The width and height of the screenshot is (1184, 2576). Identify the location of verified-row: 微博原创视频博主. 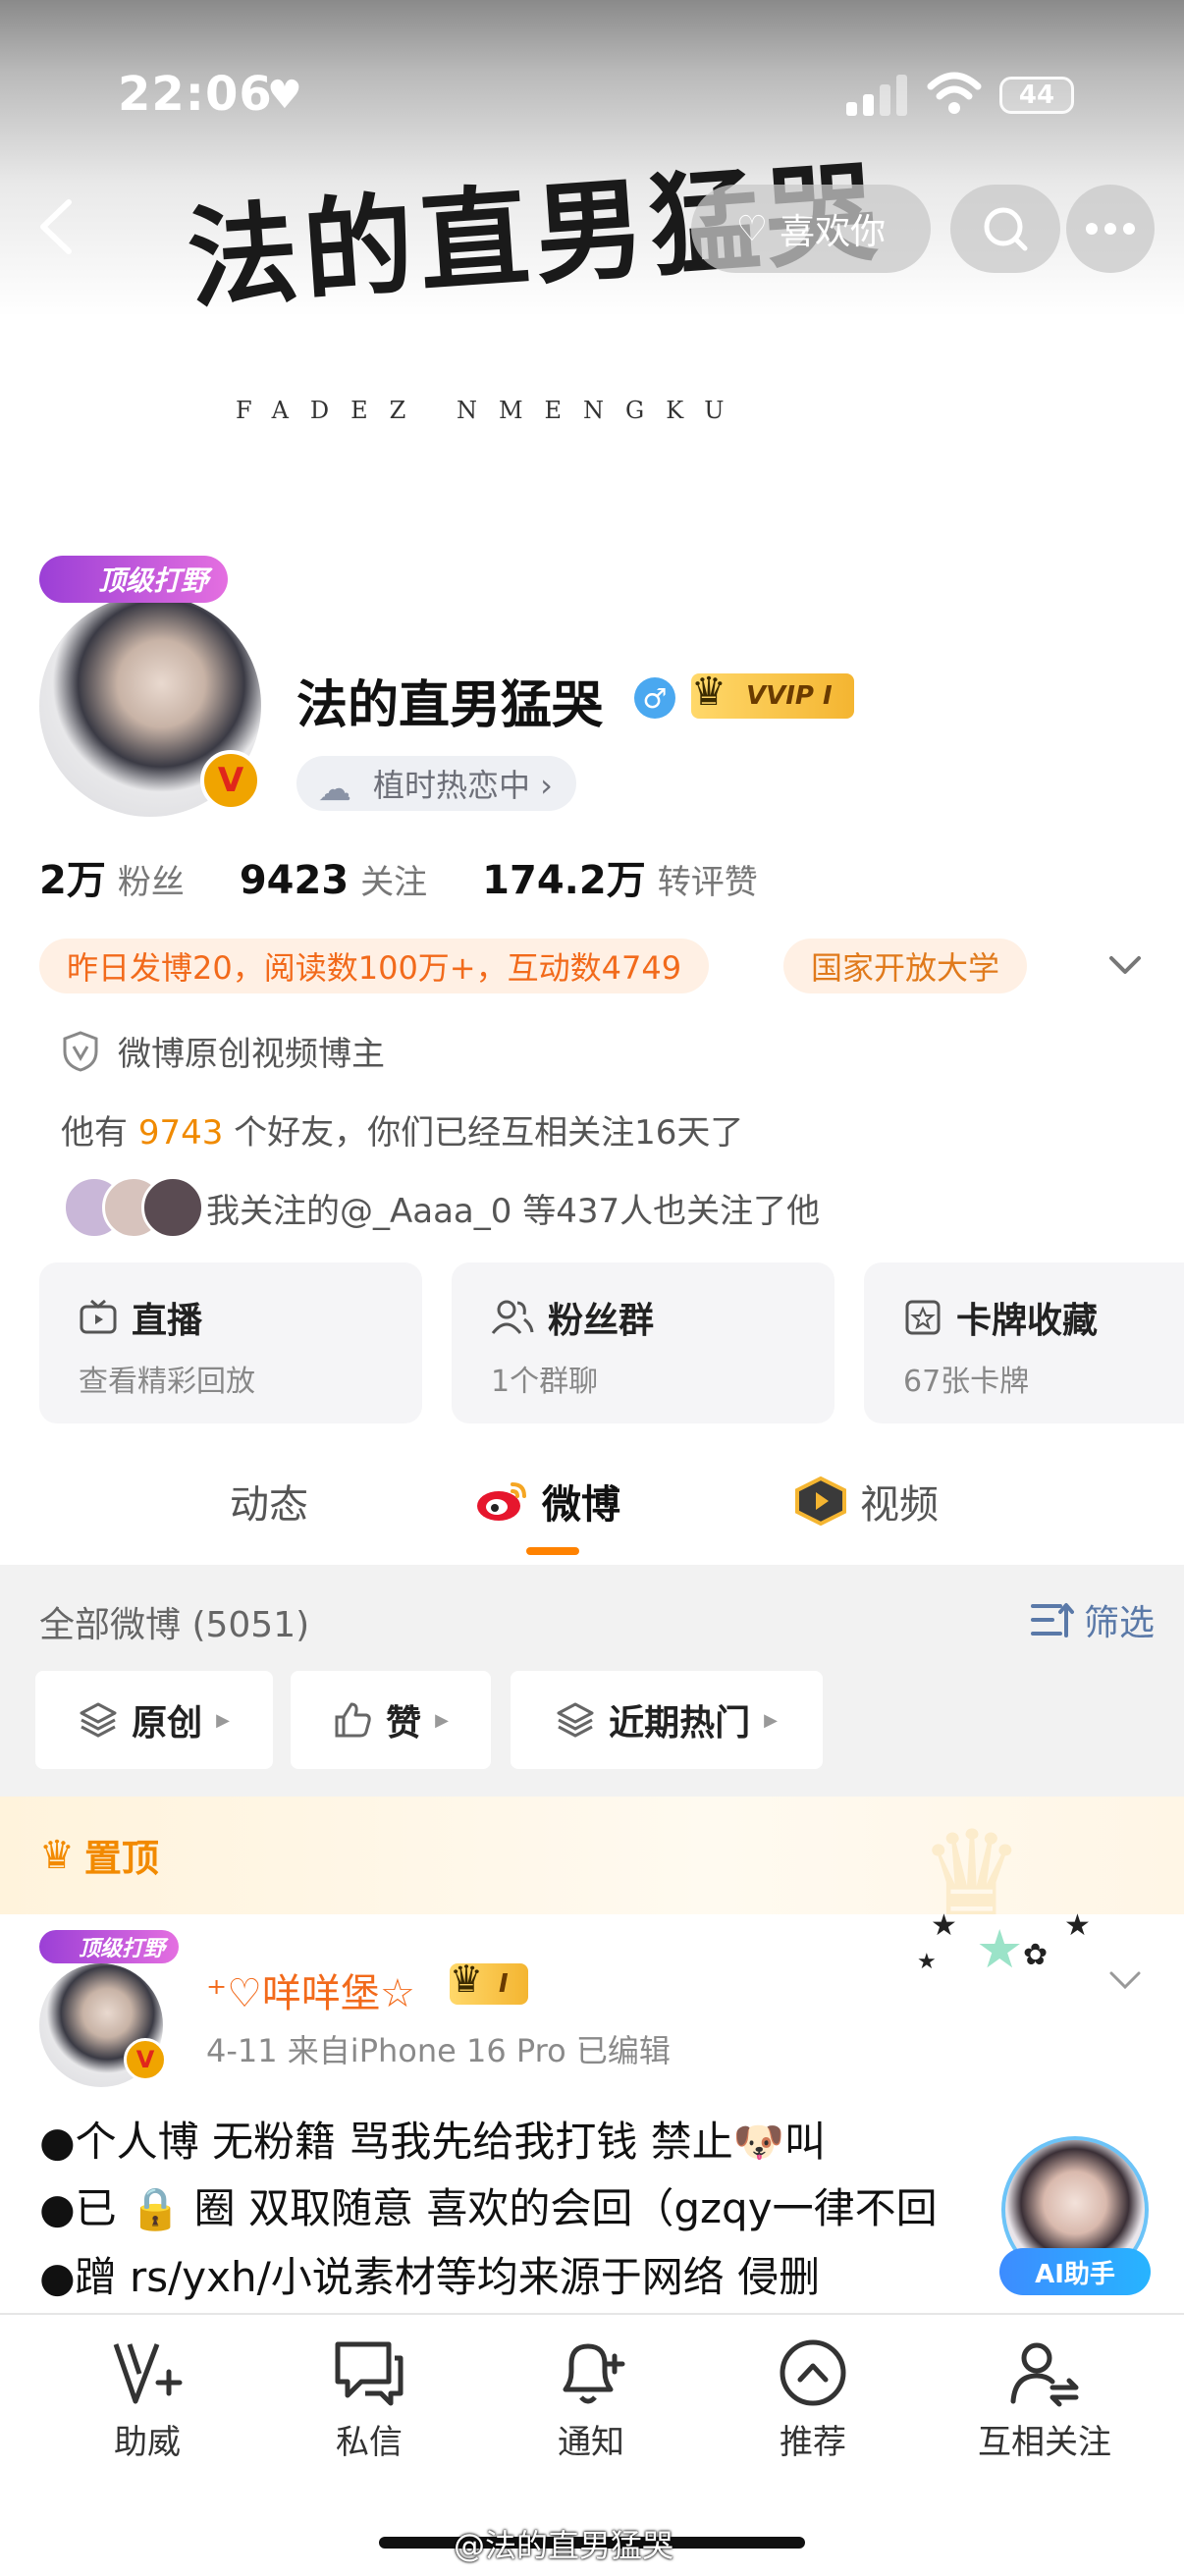
(223, 1051).